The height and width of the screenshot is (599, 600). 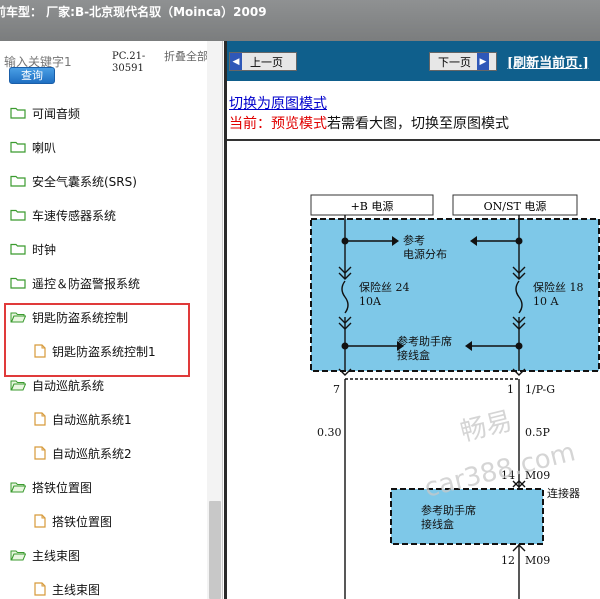 I want to click on tree-folder-item: 主线束图, so click(x=45, y=555).